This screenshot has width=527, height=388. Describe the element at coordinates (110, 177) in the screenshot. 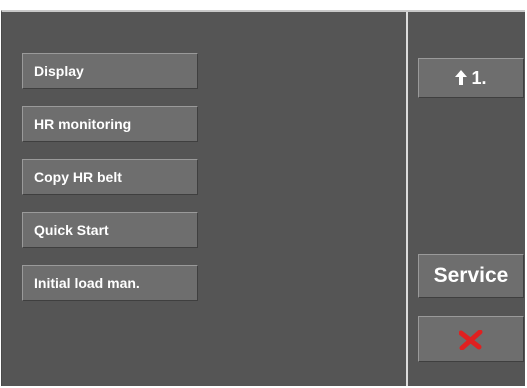

I see `copy-hr-belt-button: Copy HR belt` at that location.